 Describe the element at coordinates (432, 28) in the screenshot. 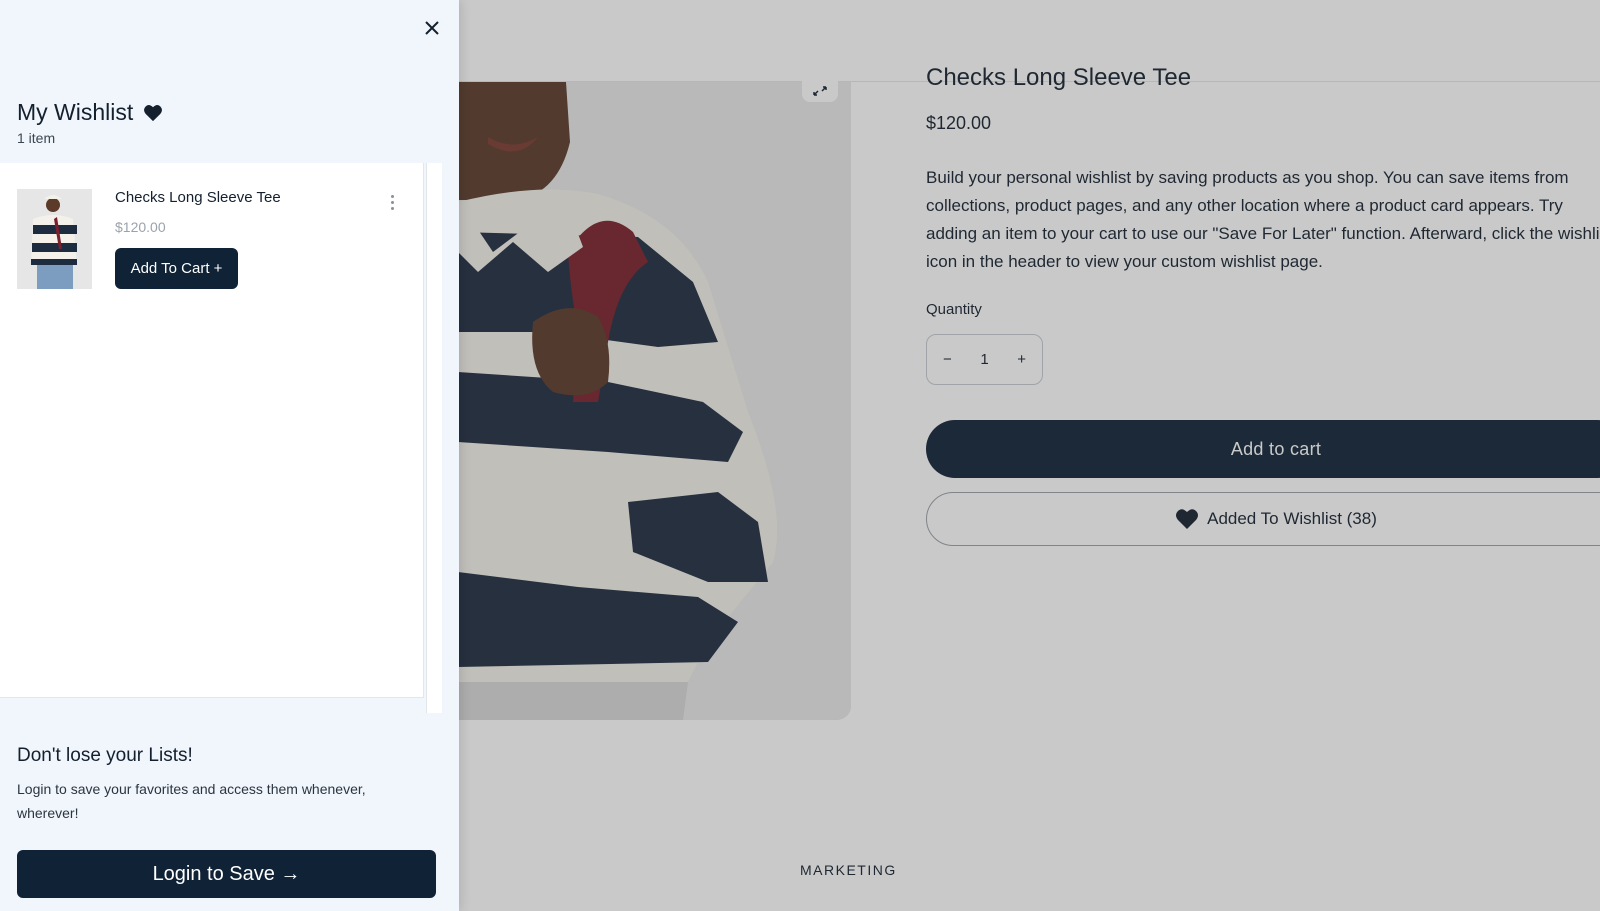

I see `close-icon` at that location.